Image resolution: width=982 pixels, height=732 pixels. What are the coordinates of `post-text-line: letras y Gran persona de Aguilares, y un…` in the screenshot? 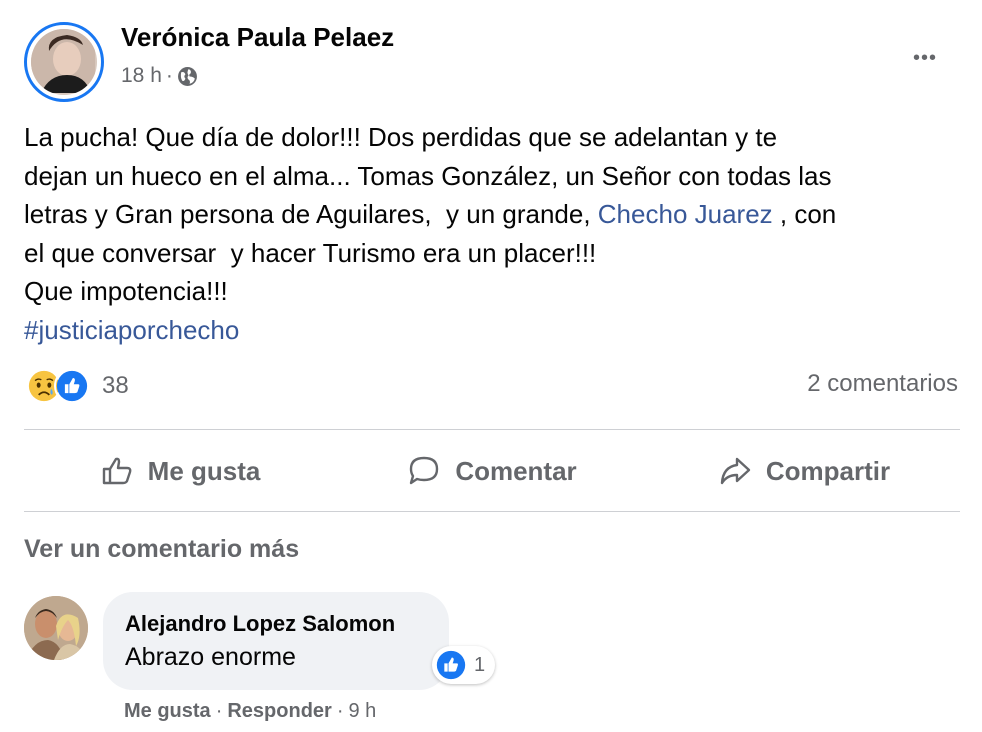 It's located at (489, 214).